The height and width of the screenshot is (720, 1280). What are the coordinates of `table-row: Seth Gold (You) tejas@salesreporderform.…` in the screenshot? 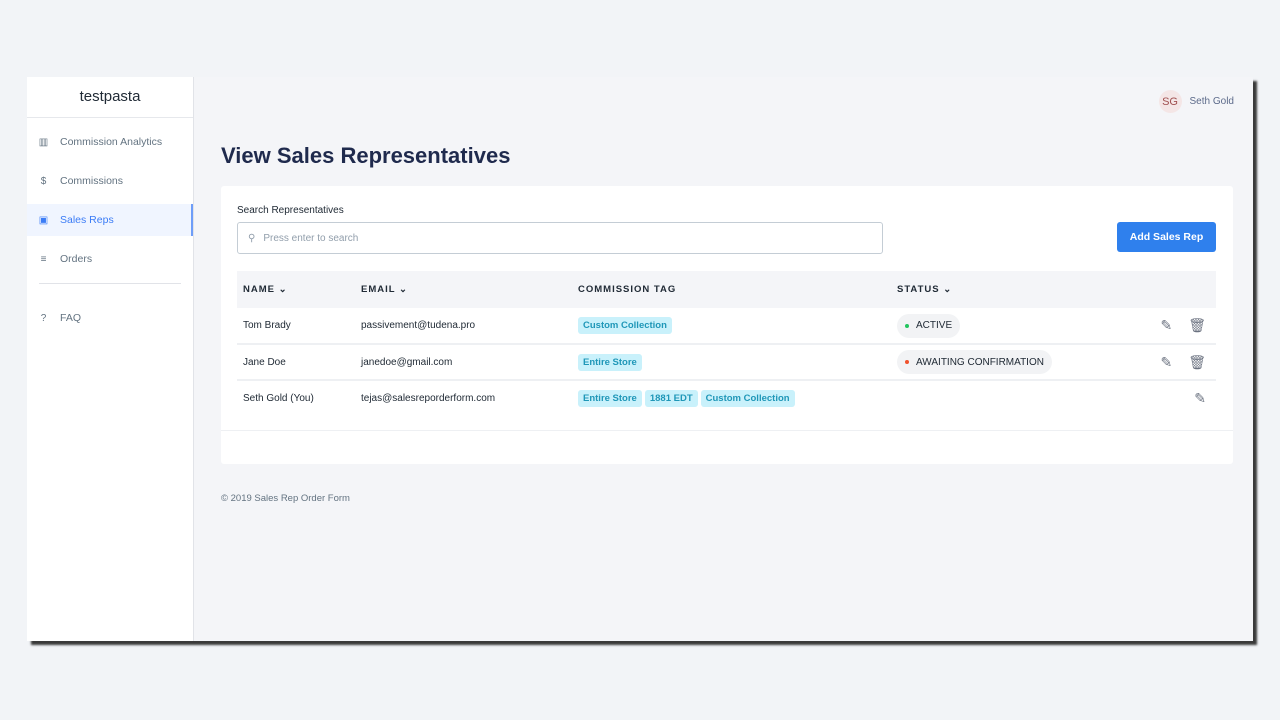 It's located at (726, 398).